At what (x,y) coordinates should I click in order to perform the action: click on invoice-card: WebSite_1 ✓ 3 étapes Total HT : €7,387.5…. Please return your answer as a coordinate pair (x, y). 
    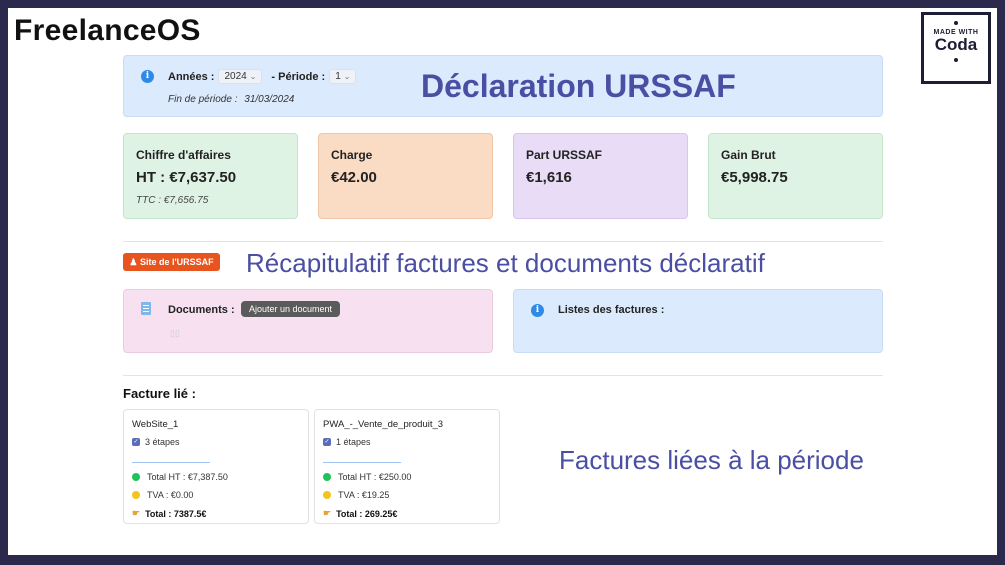
    Looking at the image, I should click on (216, 466).